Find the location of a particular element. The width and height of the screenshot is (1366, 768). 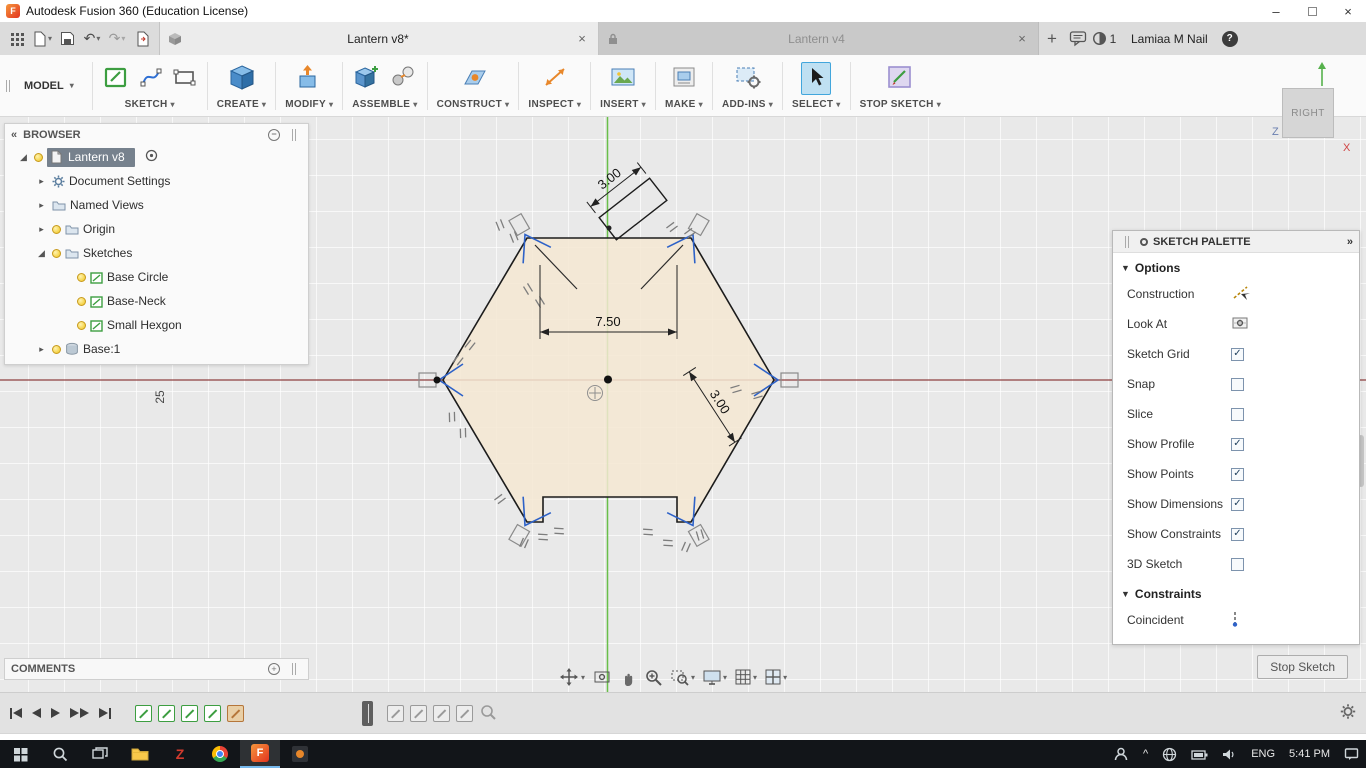

collapse-panel-icon: « is located at coordinates (14, 135).